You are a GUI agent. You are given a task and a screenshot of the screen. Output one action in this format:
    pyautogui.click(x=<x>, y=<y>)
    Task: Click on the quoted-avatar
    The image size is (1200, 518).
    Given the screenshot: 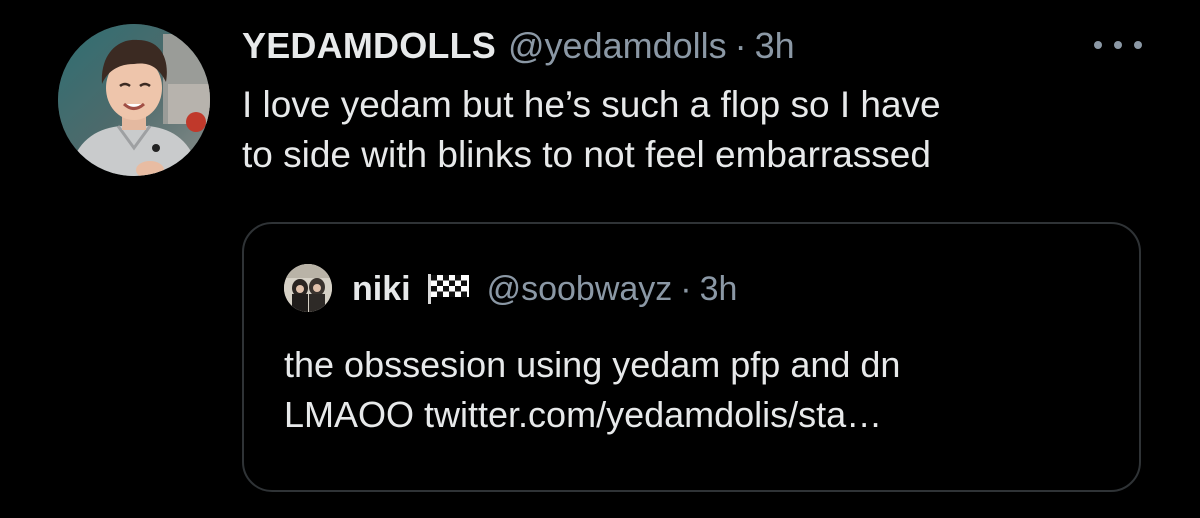 What is the action you would take?
    pyautogui.click(x=308, y=288)
    